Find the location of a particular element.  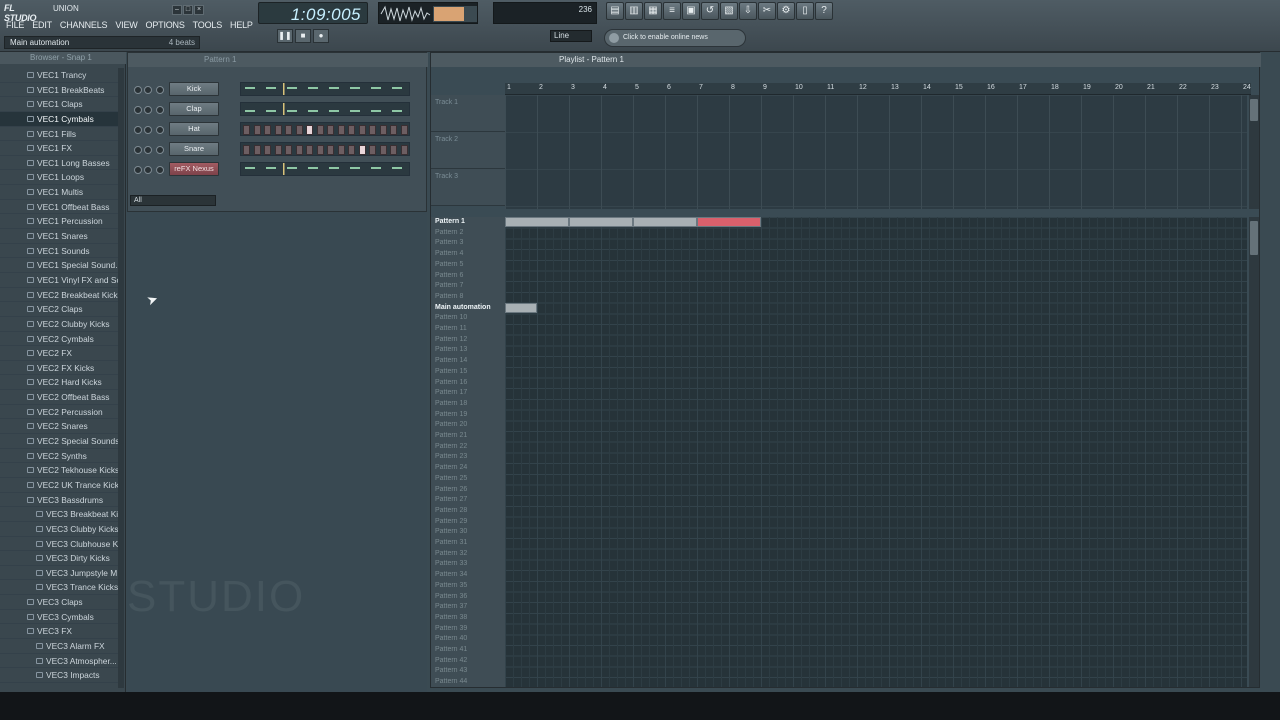

online-news-button: Click to enable online news is located at coordinates (675, 38).